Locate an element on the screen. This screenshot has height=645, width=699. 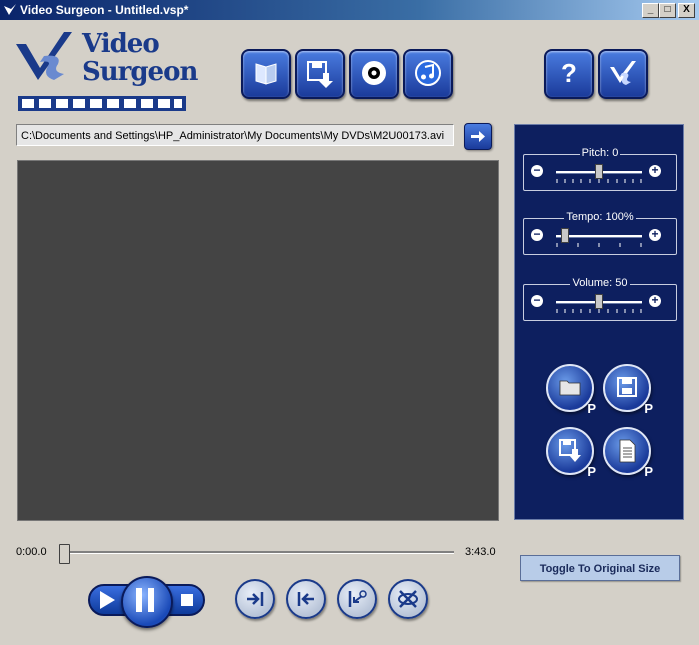
title-bar: Video Surgeon - Untitled.vsp* _ □ X is located at coordinates (349, 10).